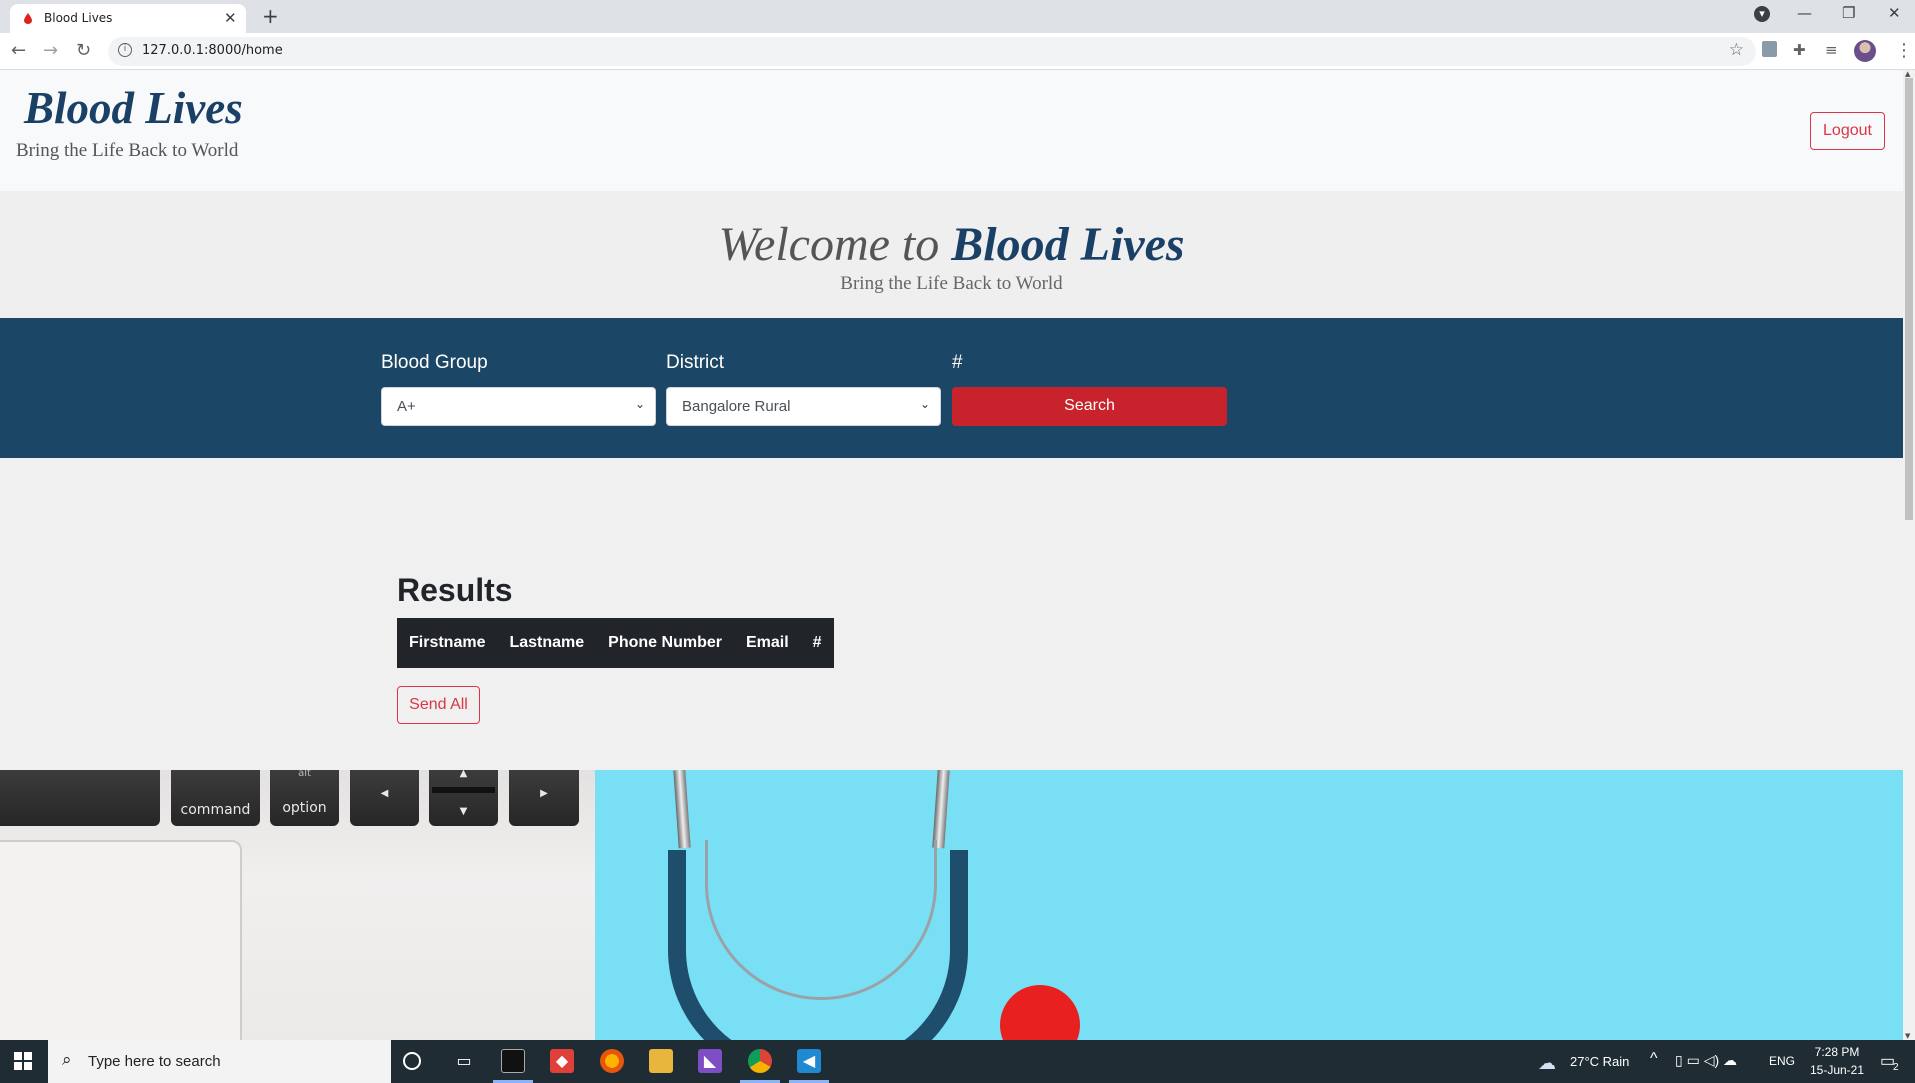  What do you see at coordinates (121, 940) in the screenshot?
I see `trackpad` at bounding box center [121, 940].